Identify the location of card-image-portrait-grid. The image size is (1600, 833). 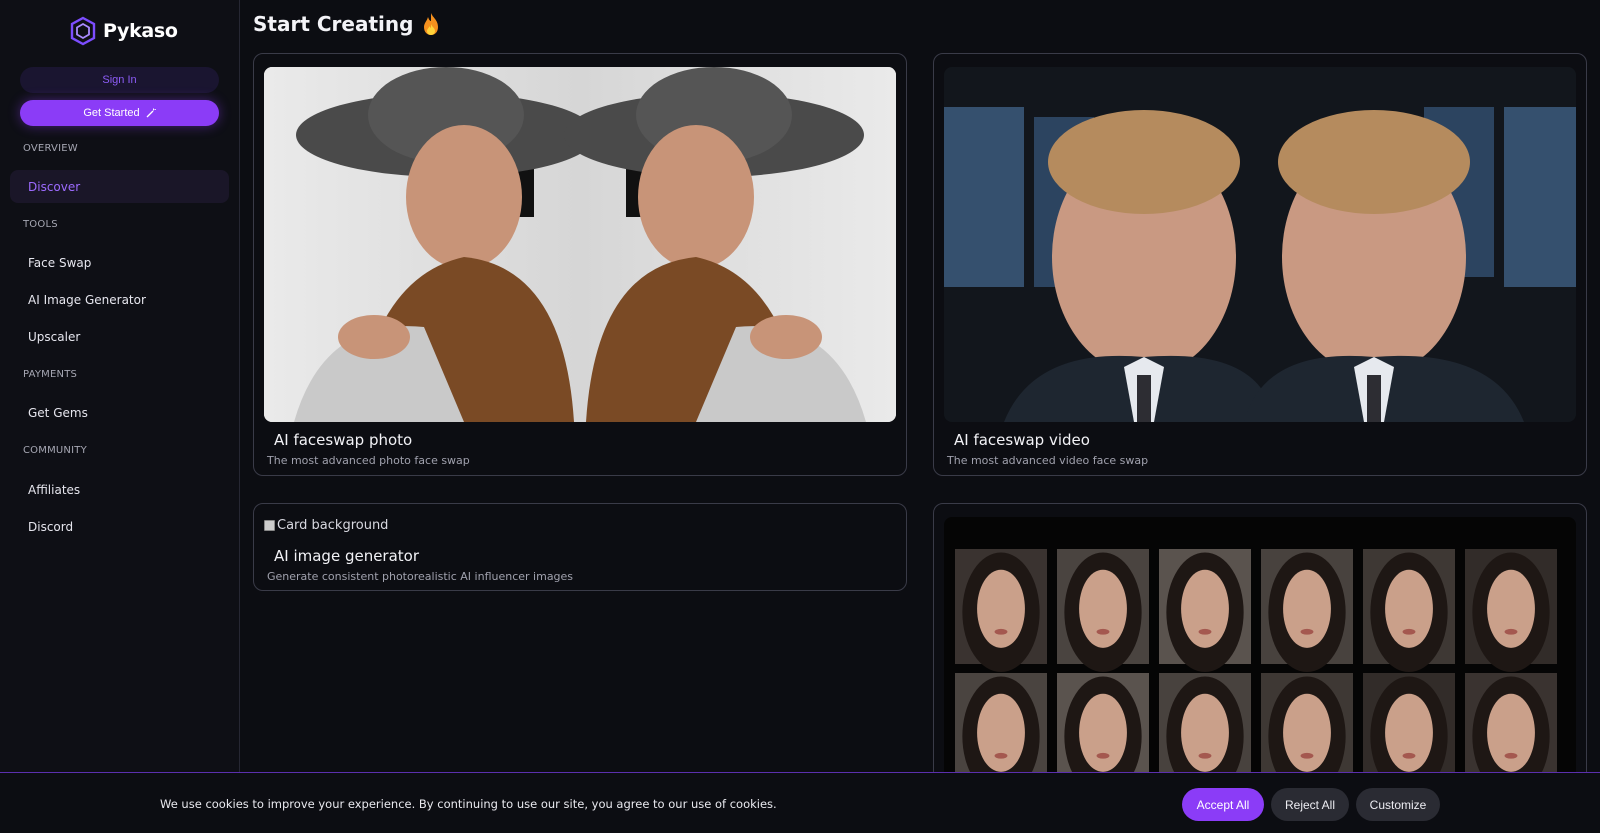
(1260, 652).